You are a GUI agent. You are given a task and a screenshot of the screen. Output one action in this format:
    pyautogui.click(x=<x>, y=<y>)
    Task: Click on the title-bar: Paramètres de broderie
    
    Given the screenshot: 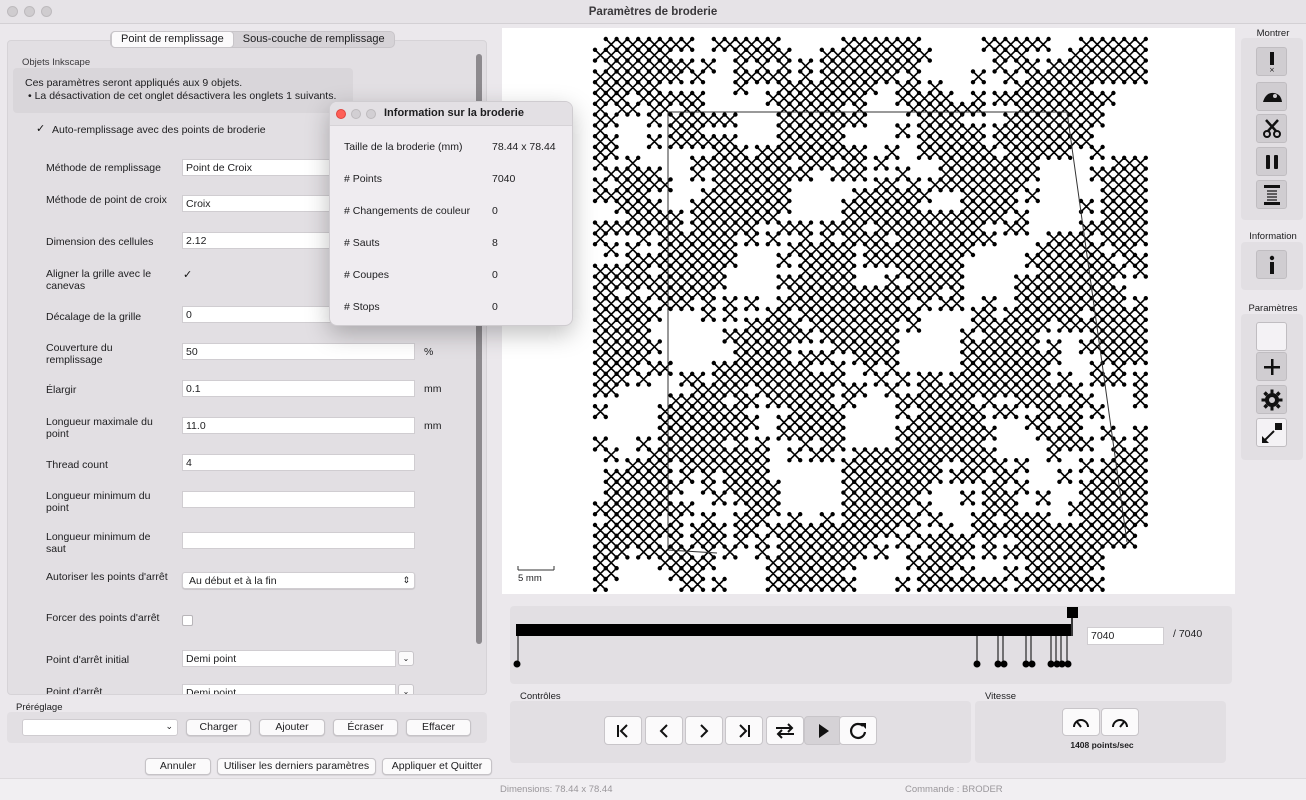 What is the action you would take?
    pyautogui.click(x=653, y=12)
    